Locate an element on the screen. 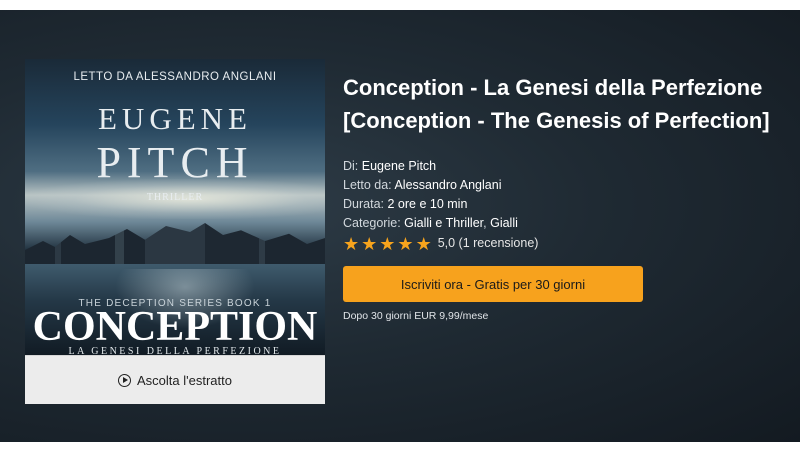  rating: ★ ★ ★ ★ ★ 5,0 (1 recensione) is located at coordinates (565, 243).